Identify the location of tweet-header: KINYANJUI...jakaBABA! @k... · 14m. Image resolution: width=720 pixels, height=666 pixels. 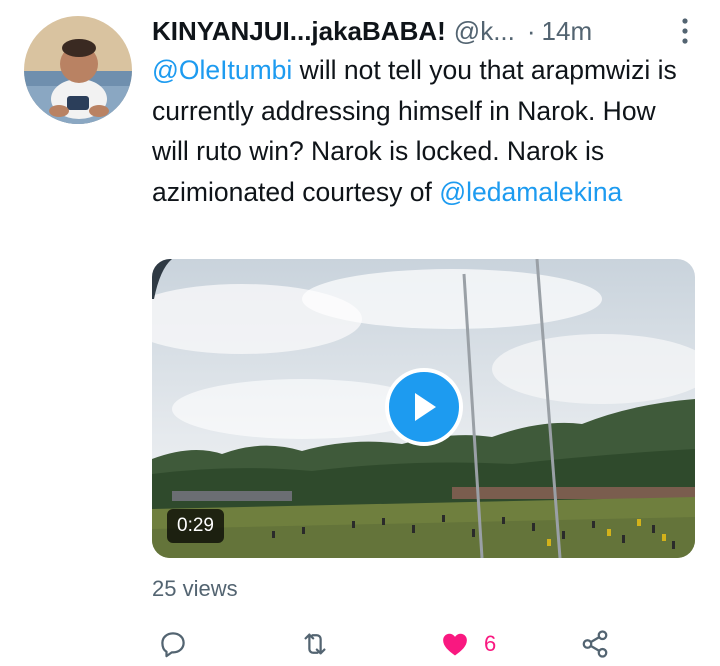
(426, 31).